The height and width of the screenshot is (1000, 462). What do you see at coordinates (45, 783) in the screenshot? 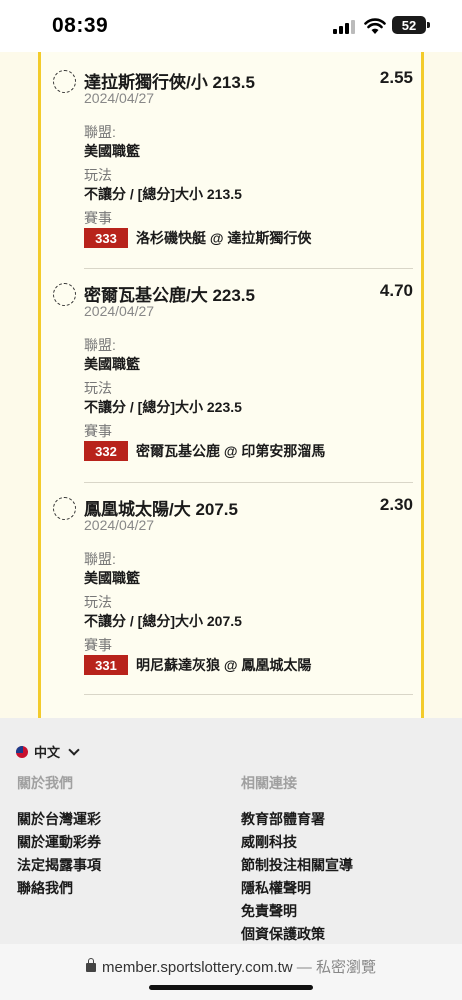
I see `about-heading: 關於我們` at bounding box center [45, 783].